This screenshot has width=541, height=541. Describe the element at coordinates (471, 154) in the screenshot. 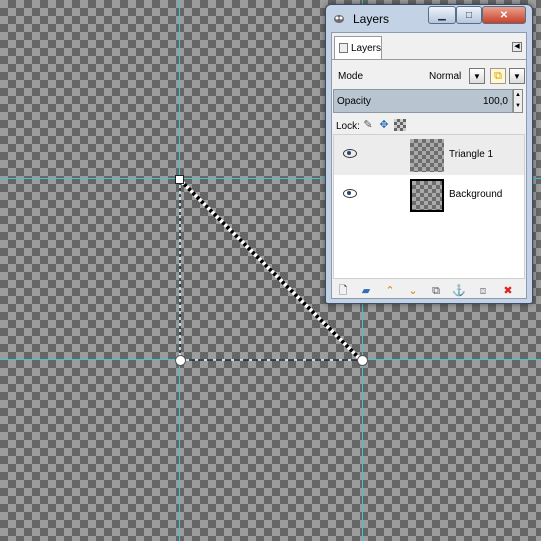

I see `layer-name: Triangle 1` at that location.